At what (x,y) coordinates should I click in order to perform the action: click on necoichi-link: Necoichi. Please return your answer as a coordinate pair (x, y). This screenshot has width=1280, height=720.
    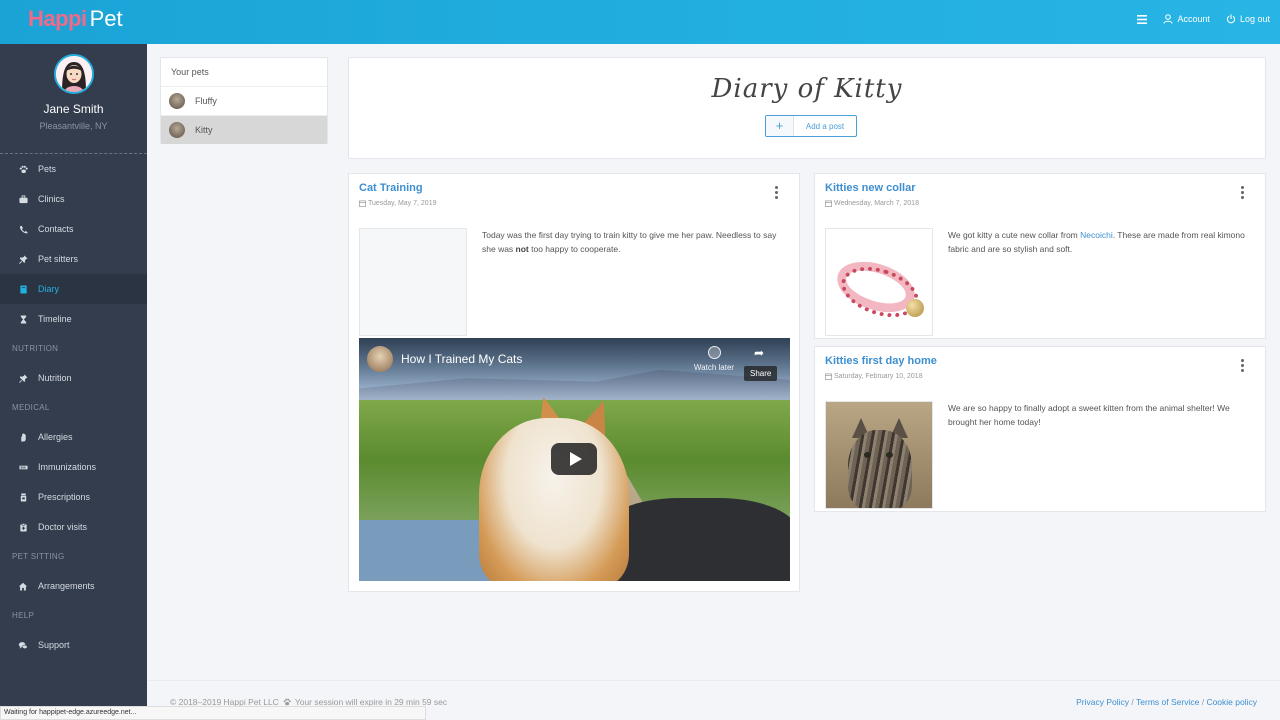
    Looking at the image, I should click on (1096, 235).